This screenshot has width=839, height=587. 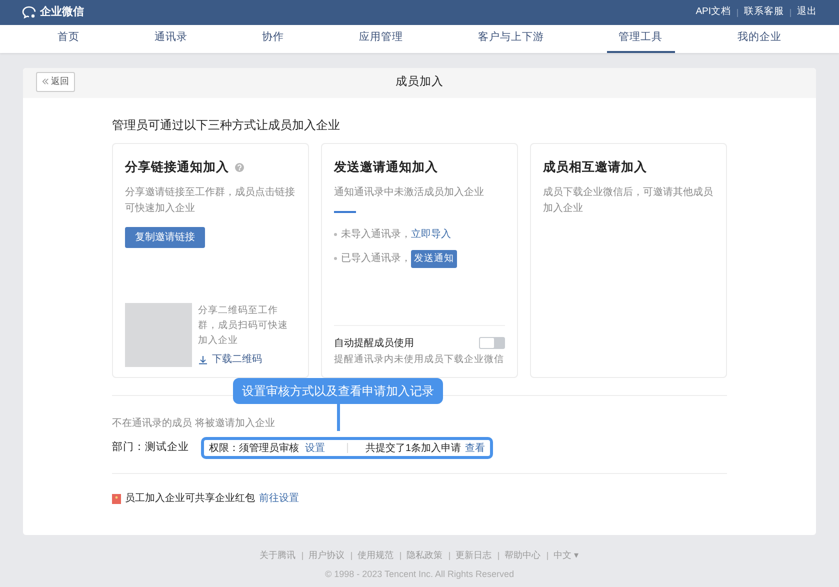 What do you see at coordinates (713, 12) in the screenshot?
I see `top-link: API文档` at bounding box center [713, 12].